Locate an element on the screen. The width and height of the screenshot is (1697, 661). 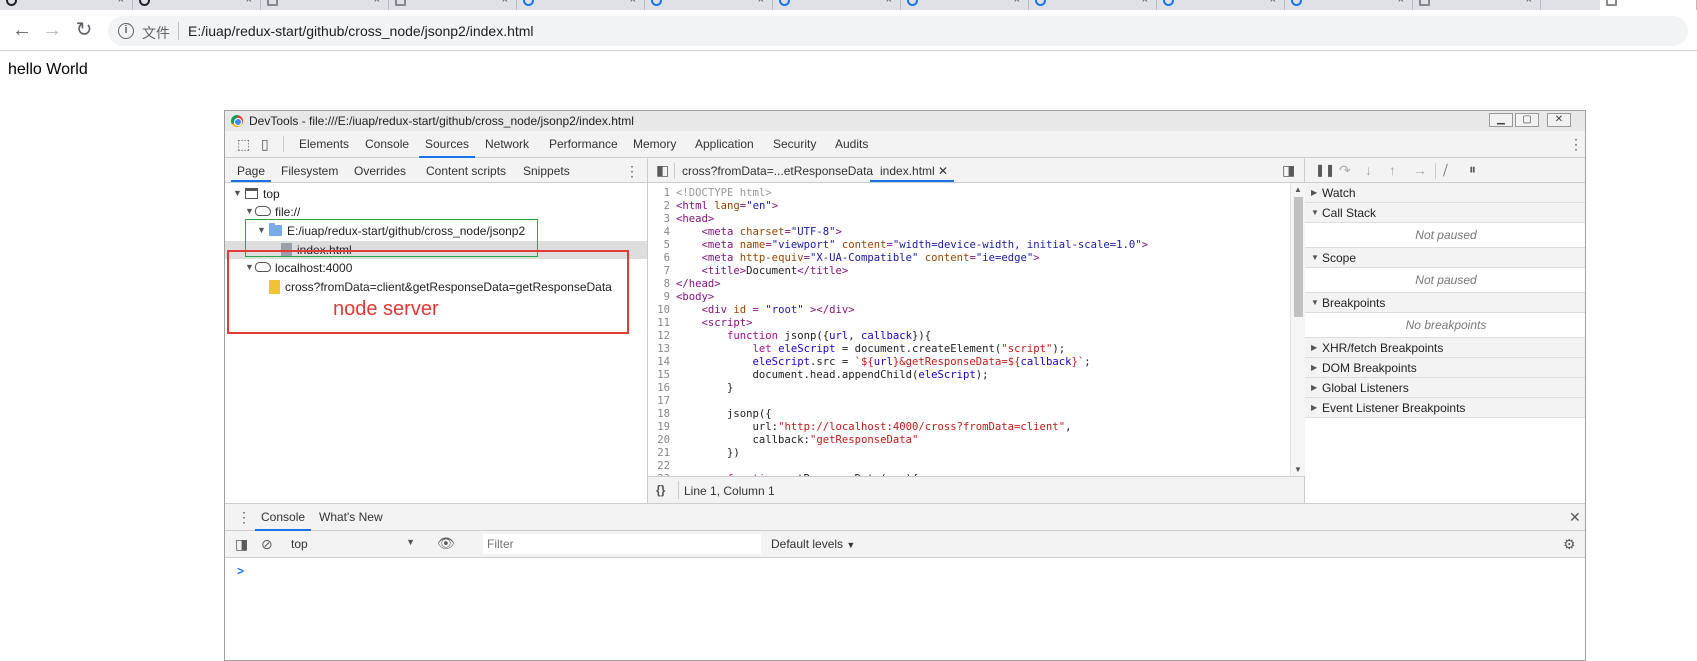
section-dom-breakpoints: ▶ DOM Breakpoints is located at coordinates (1445, 368).